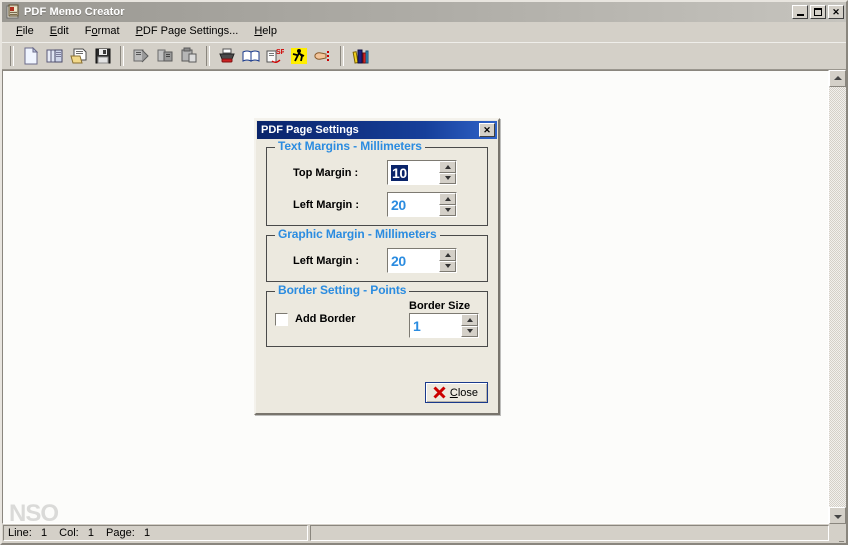 The width and height of the screenshot is (848, 545). I want to click on watermark-label: NSO, so click(34, 512).